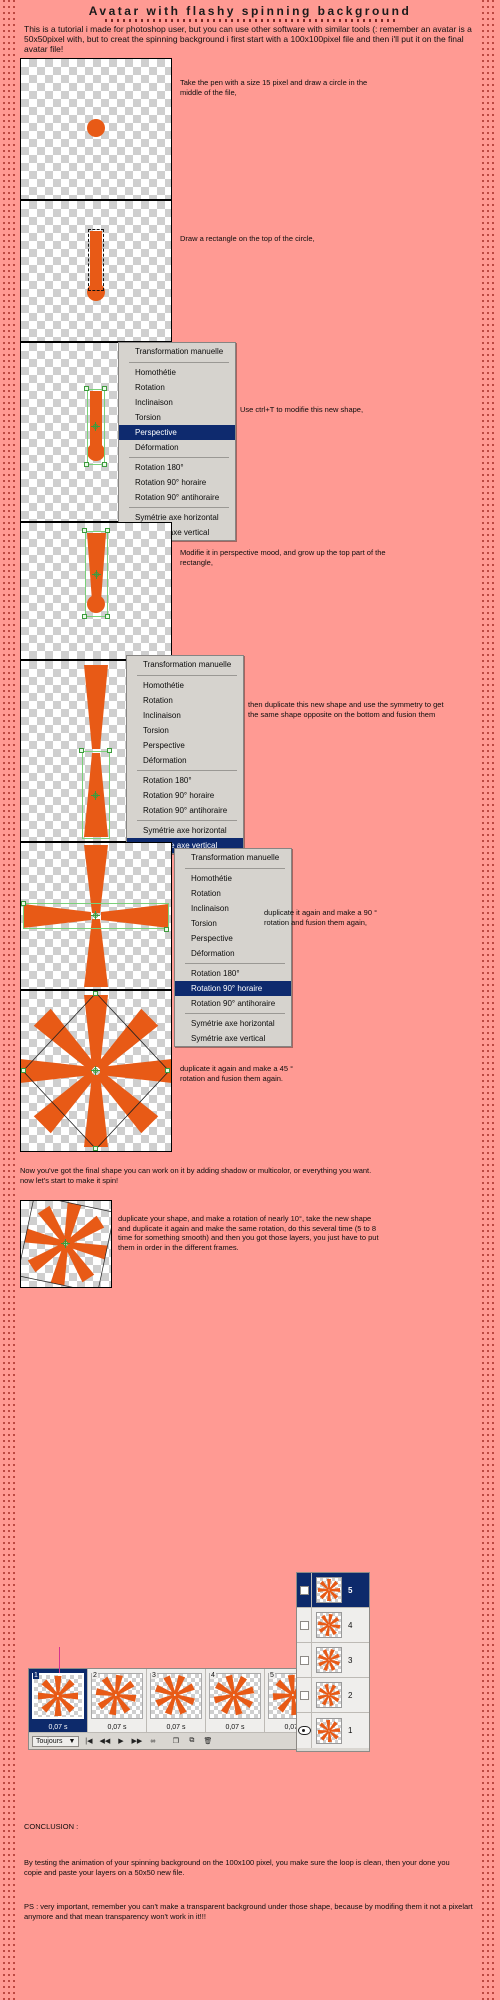  Describe the element at coordinates (96, 260) in the screenshot. I see `selection-marquee` at that location.